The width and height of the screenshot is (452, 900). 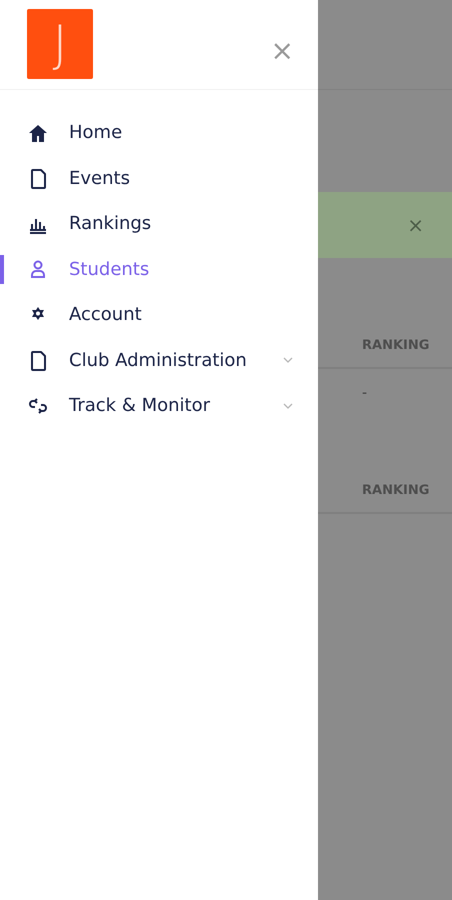 What do you see at coordinates (159, 405) in the screenshot?
I see `menu-item: Track & Monitor` at bounding box center [159, 405].